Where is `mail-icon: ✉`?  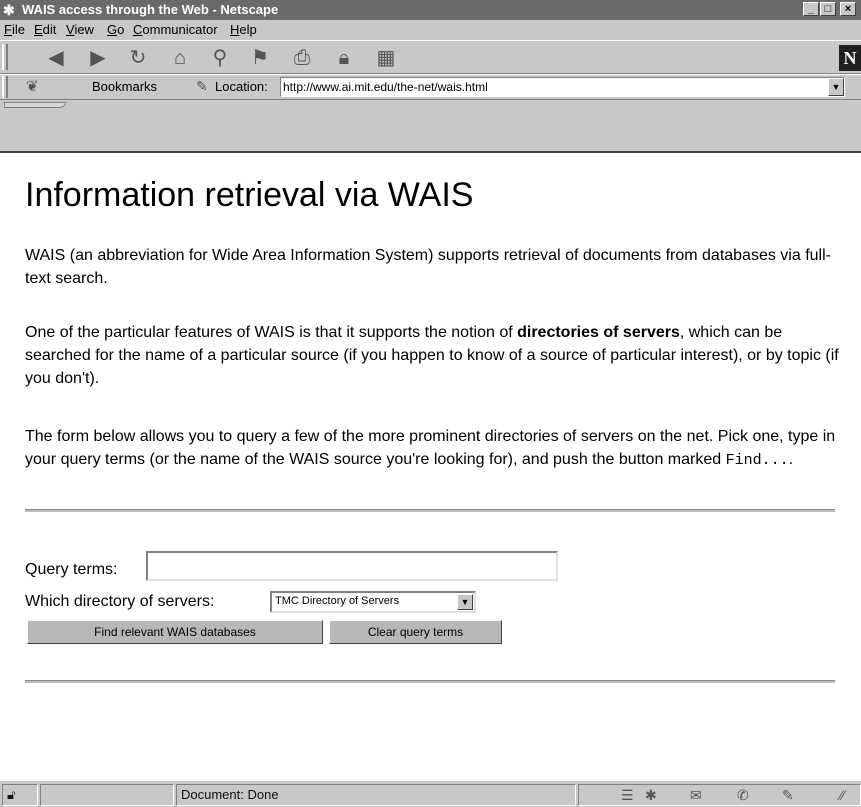
mail-icon: ✉ is located at coordinates (696, 795).